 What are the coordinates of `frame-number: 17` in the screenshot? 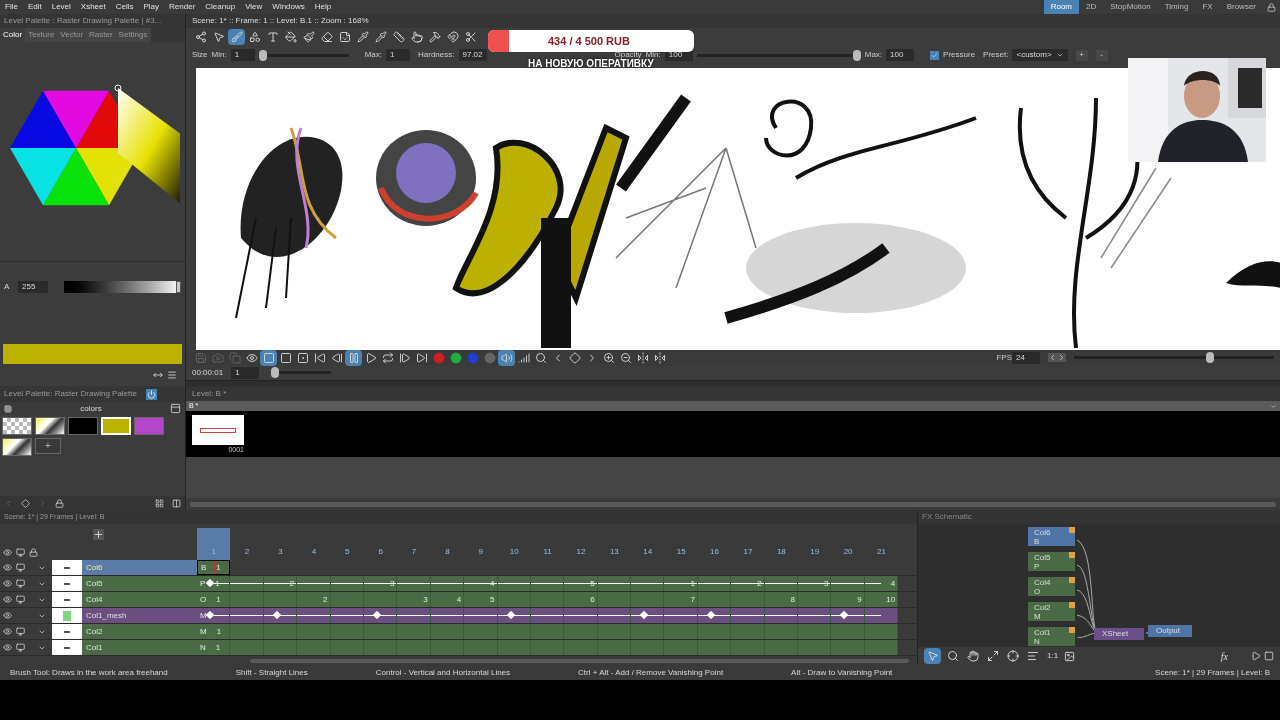 It's located at (748, 553).